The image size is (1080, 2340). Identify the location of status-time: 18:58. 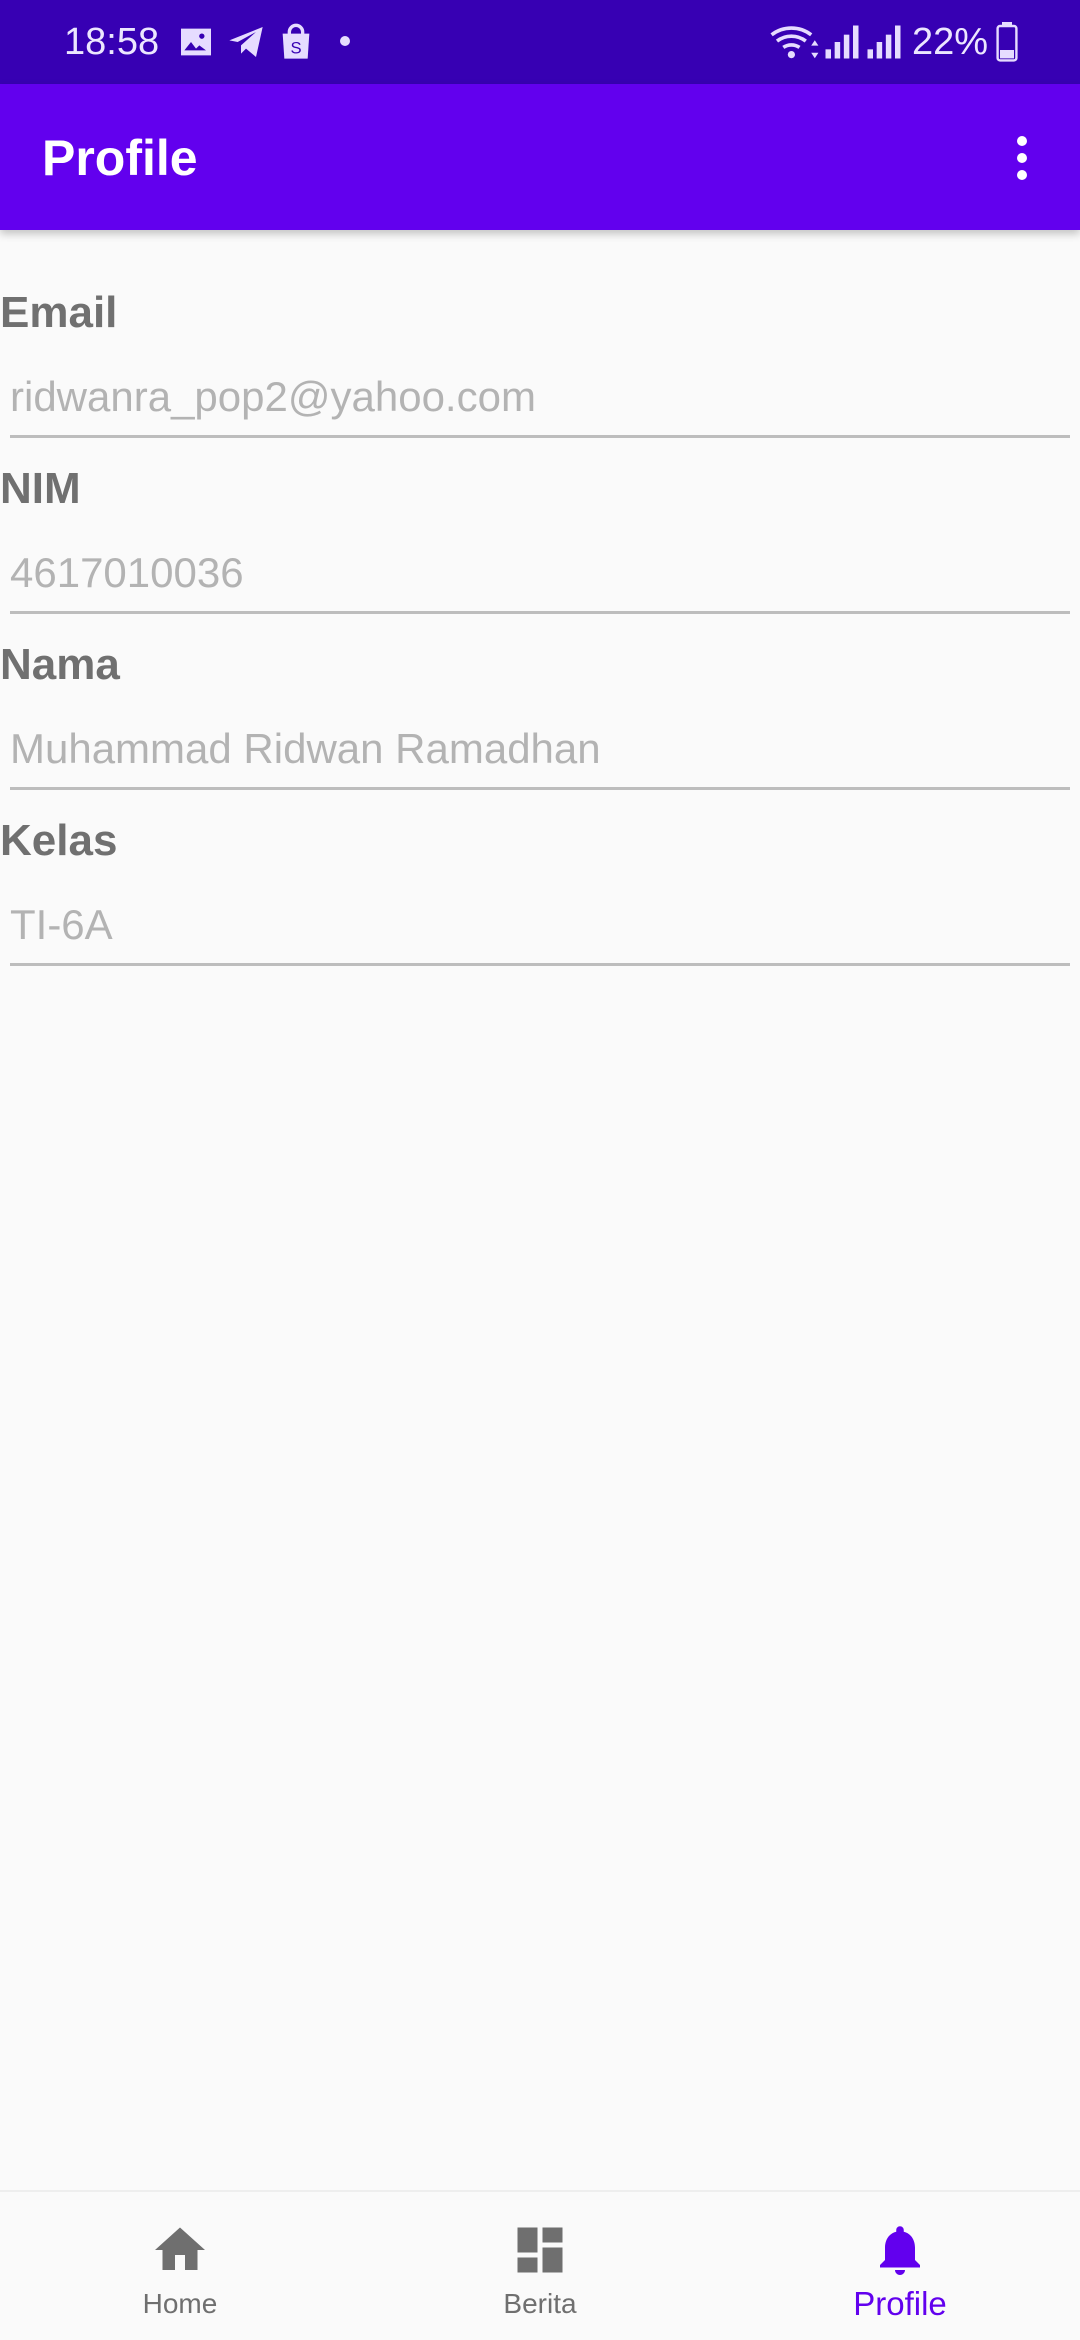
(112, 42).